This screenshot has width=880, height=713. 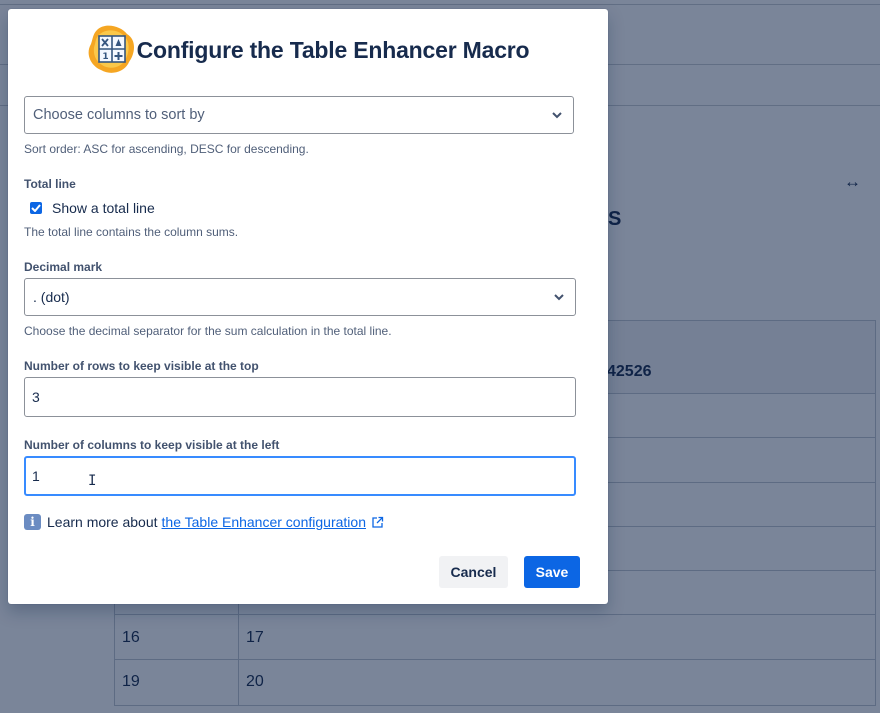 What do you see at coordinates (131, 232) in the screenshot?
I see `total-line-help-text: The total line contains the column sums.` at bounding box center [131, 232].